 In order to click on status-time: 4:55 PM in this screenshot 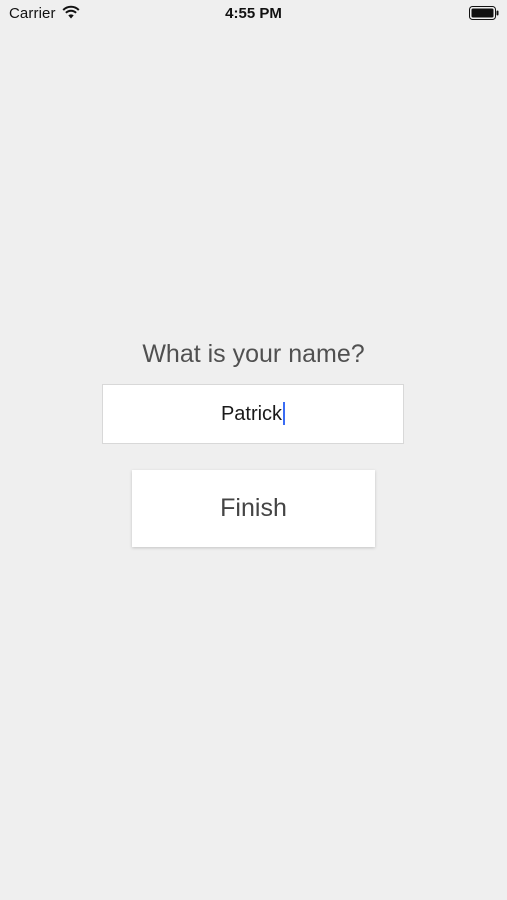, I will do `click(253, 13)`.